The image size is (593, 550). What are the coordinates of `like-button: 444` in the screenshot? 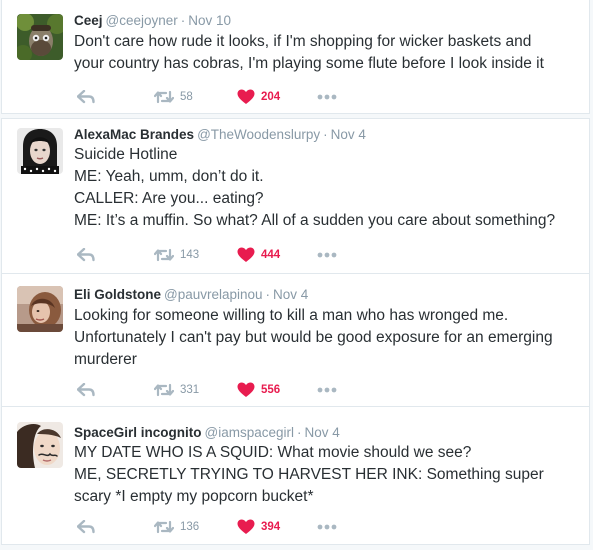 It's located at (258, 255).